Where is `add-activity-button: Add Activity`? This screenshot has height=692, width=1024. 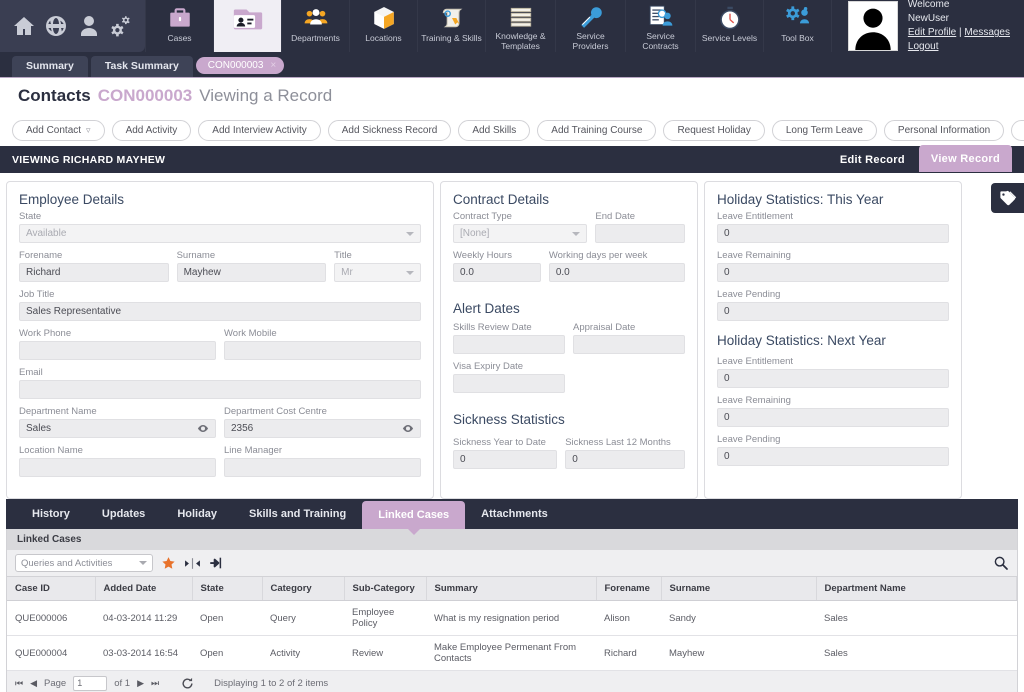
add-activity-button: Add Activity is located at coordinates (151, 130).